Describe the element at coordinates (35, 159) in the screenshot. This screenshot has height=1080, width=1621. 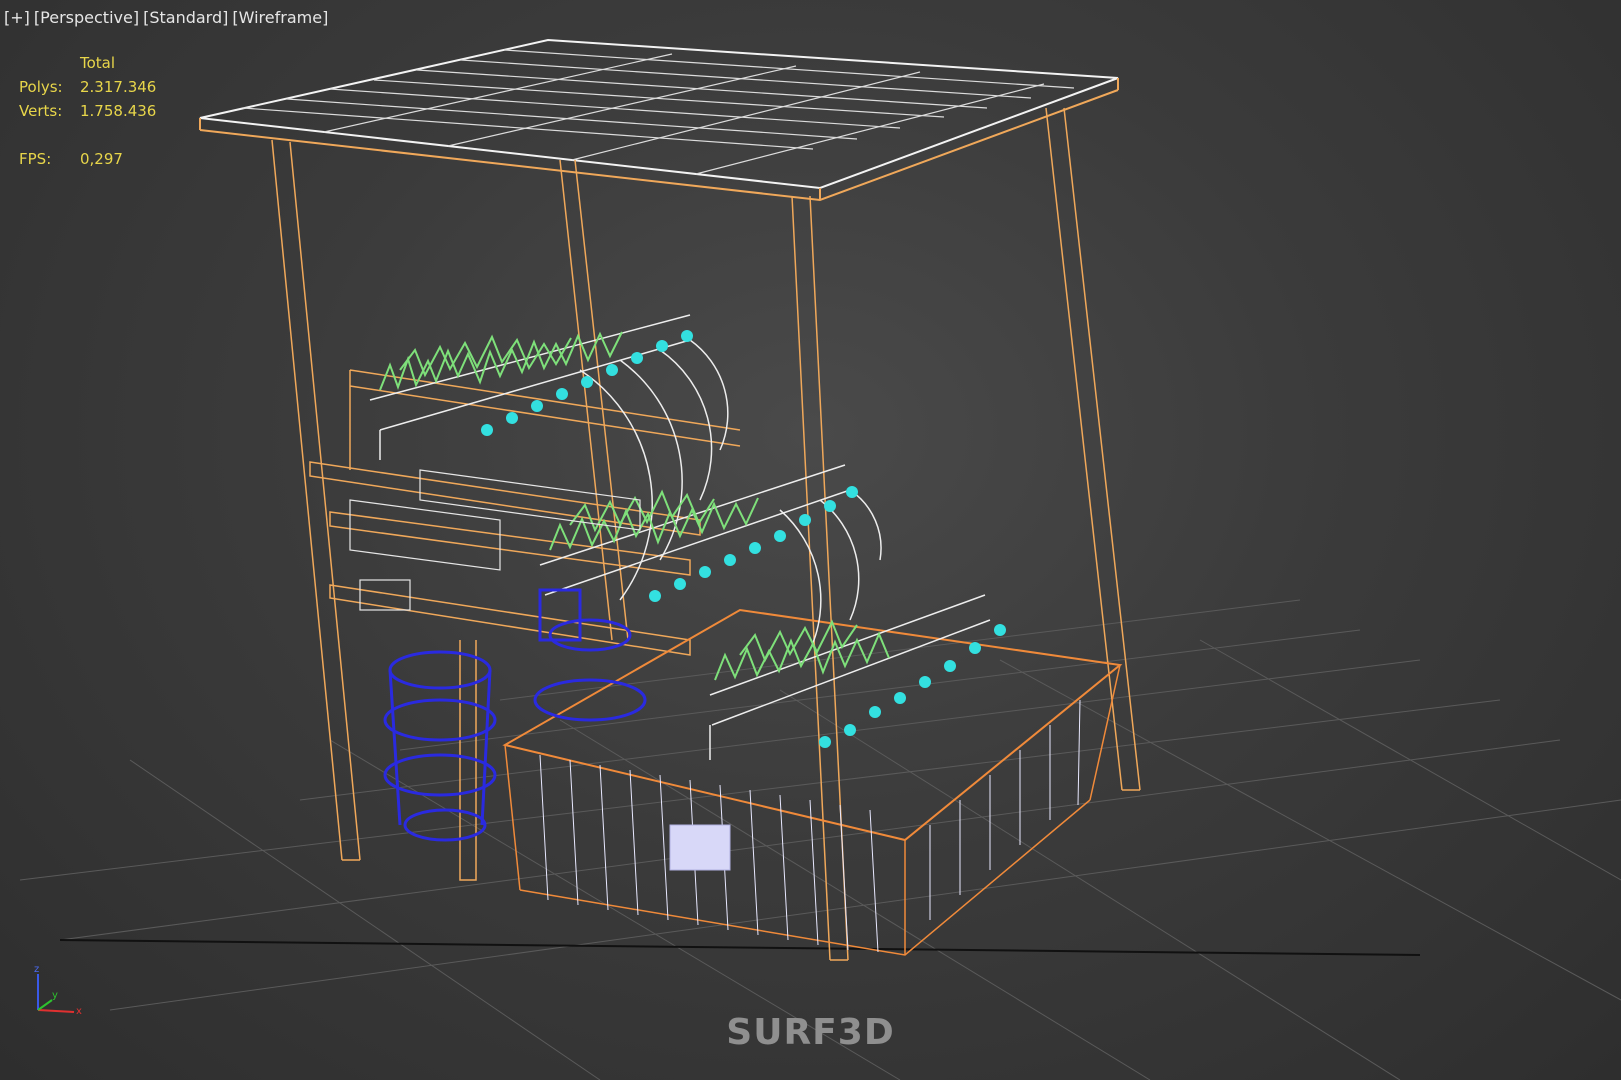
I see `fps-label: FPS:` at that location.